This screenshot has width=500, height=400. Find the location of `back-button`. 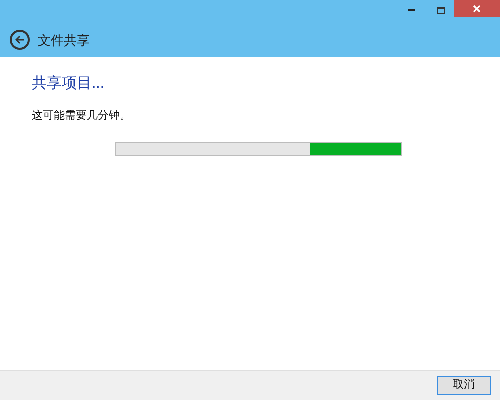

back-button is located at coordinates (20, 40).